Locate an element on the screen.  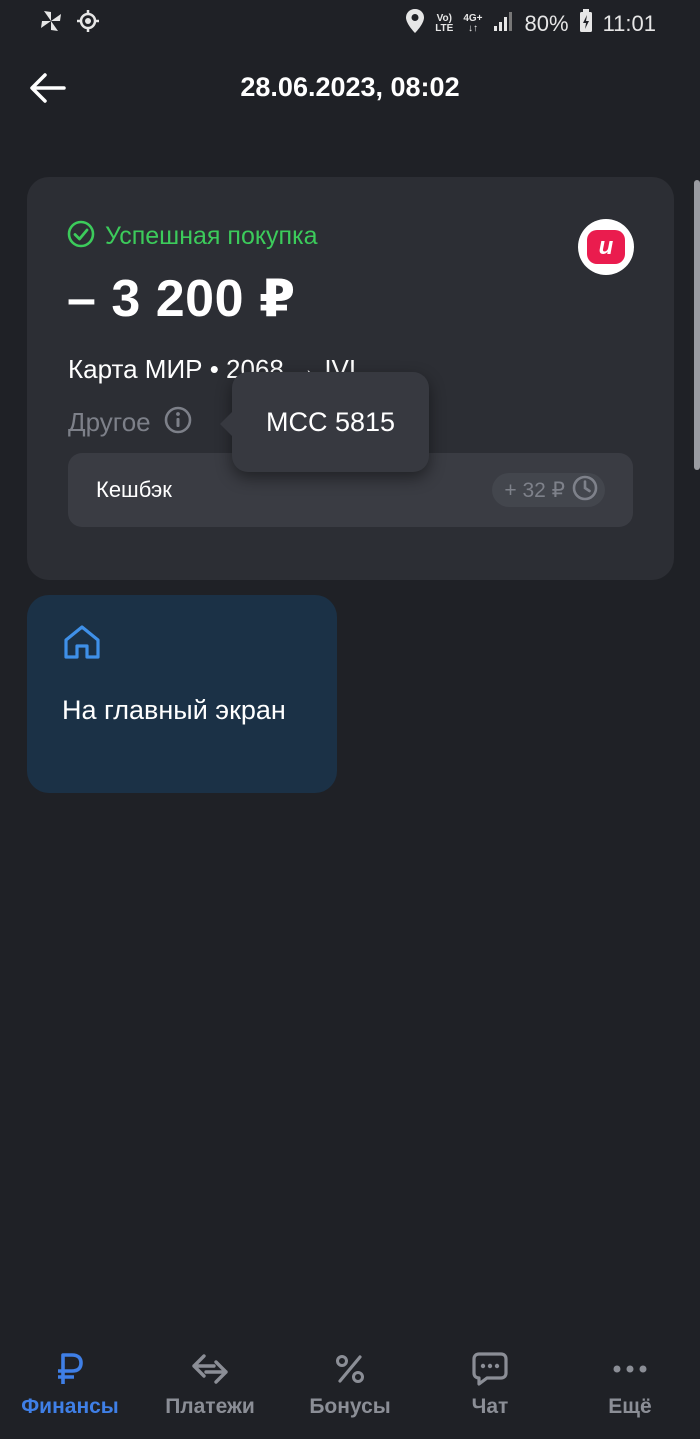
status-left is located at coordinates (69, 23).